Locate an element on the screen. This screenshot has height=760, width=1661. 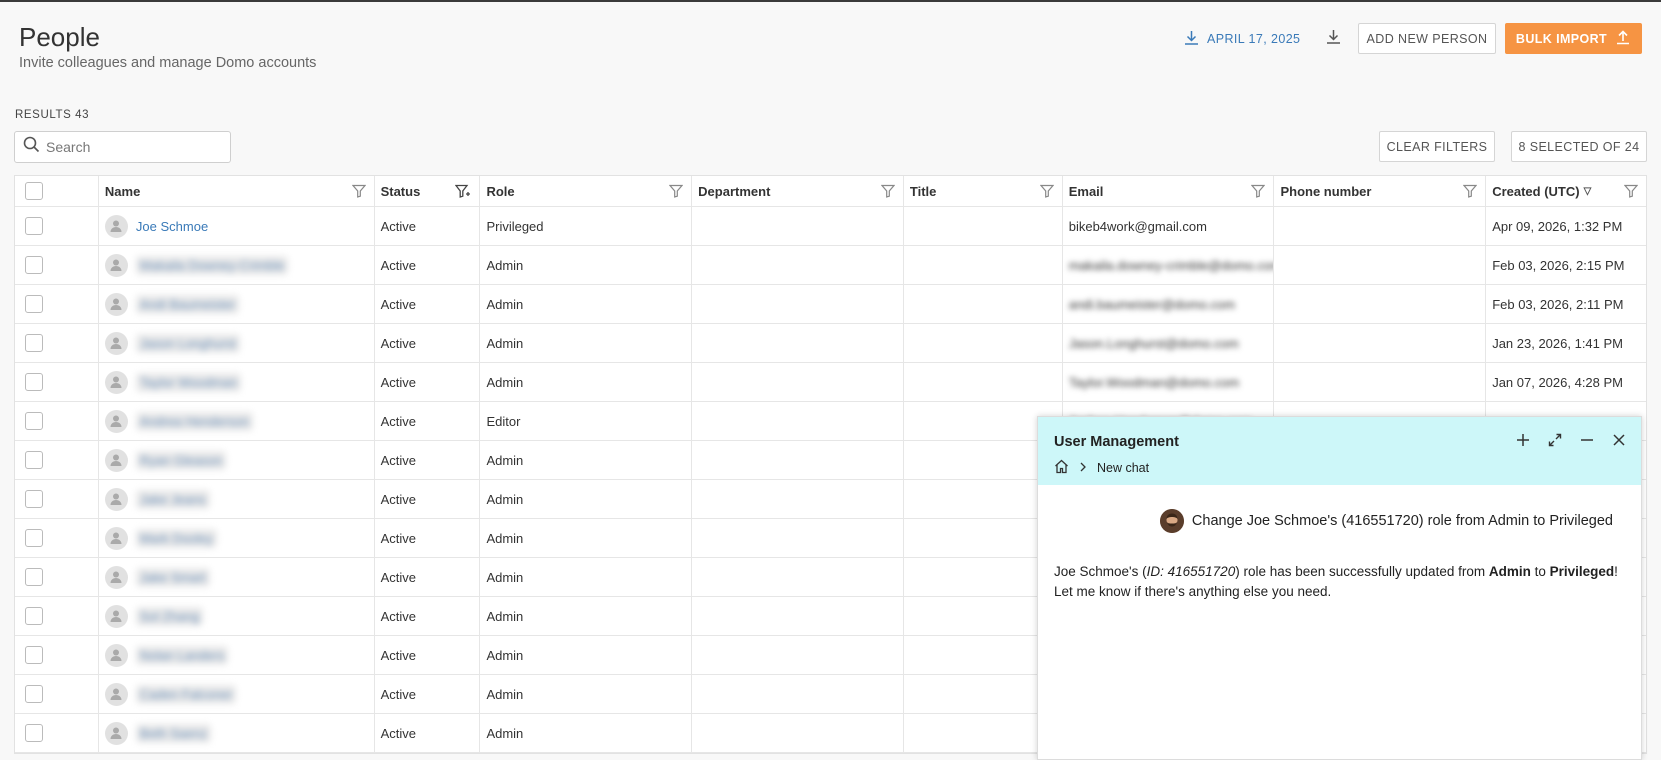
select-all-checkbox is located at coordinates (34, 191).